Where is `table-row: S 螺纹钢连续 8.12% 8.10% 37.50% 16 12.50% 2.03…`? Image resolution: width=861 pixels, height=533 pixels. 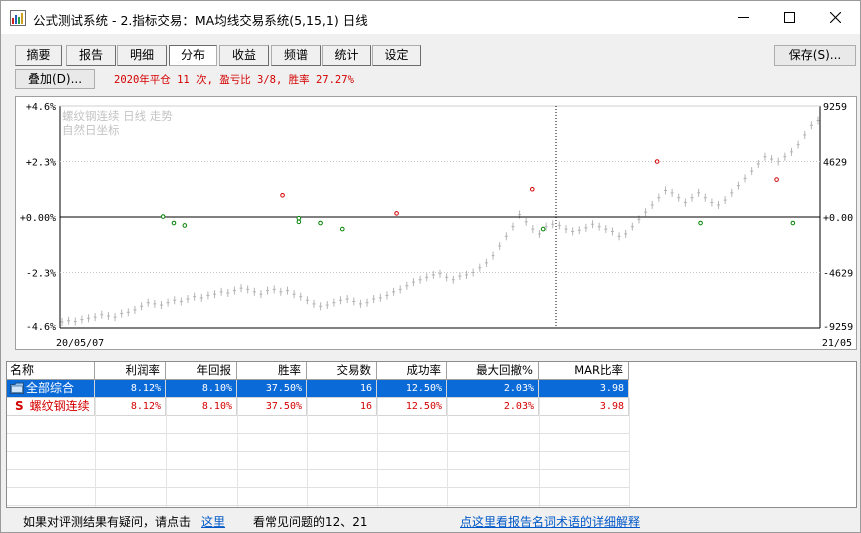 table-row: S 螺纹钢连续 8.12% 8.10% 37.50% 16 12.50% 2.03… is located at coordinates (318, 407).